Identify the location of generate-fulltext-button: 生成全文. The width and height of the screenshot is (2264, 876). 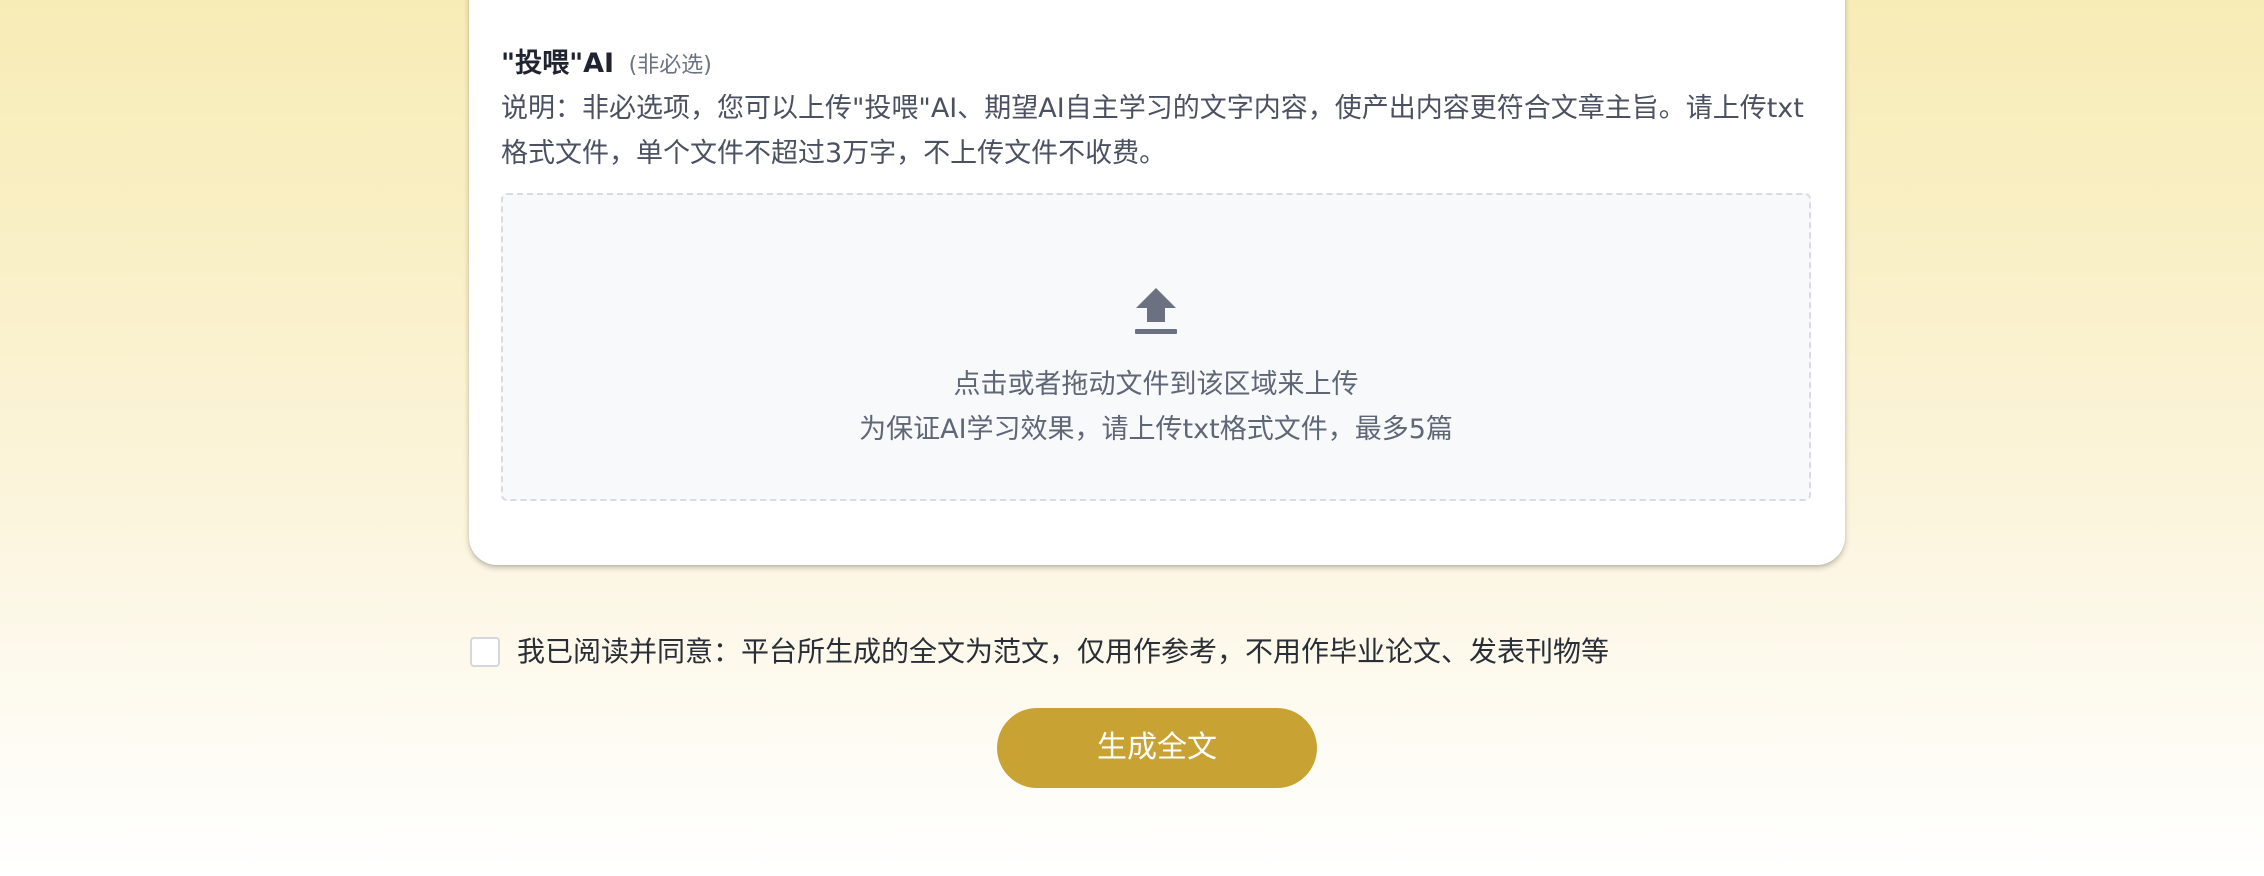
(1157, 748).